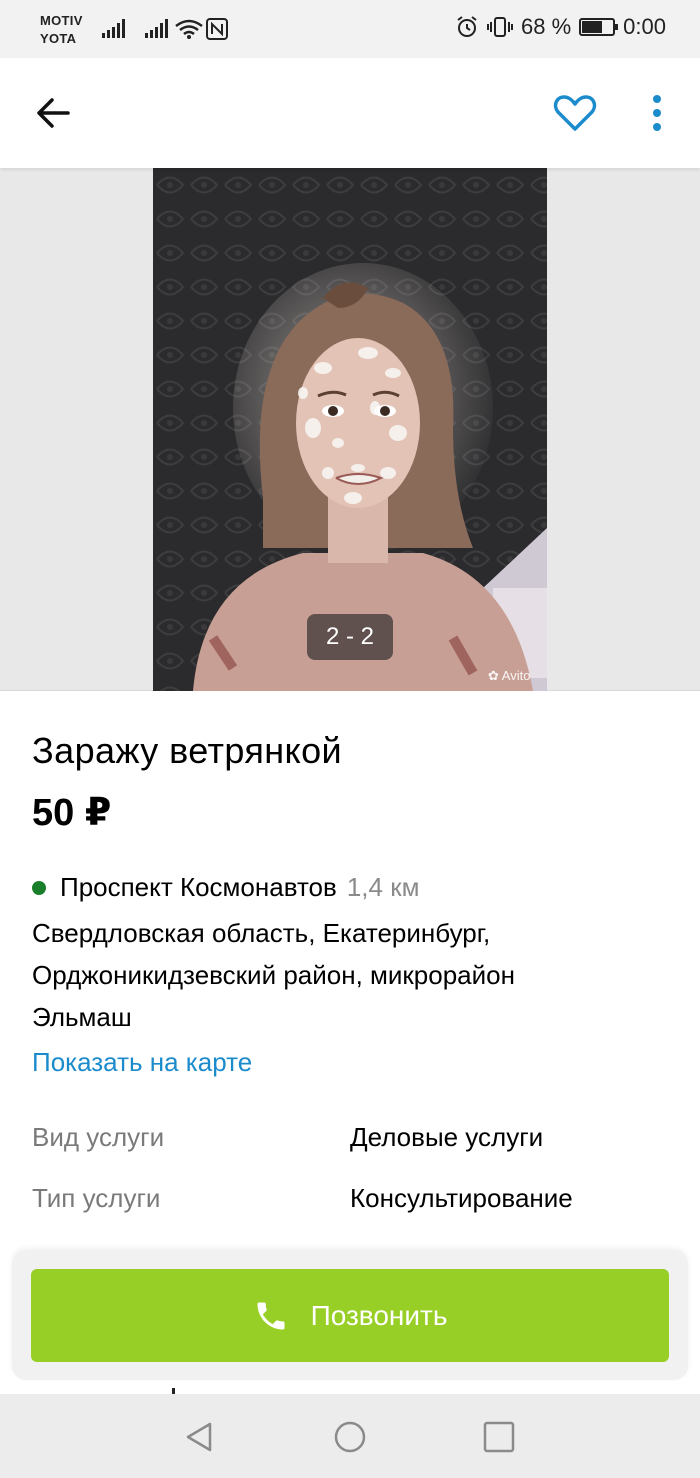 Image resolution: width=700 pixels, height=1478 pixels. What do you see at coordinates (39, 887) in the screenshot?
I see `metro-line-dot-icon` at bounding box center [39, 887].